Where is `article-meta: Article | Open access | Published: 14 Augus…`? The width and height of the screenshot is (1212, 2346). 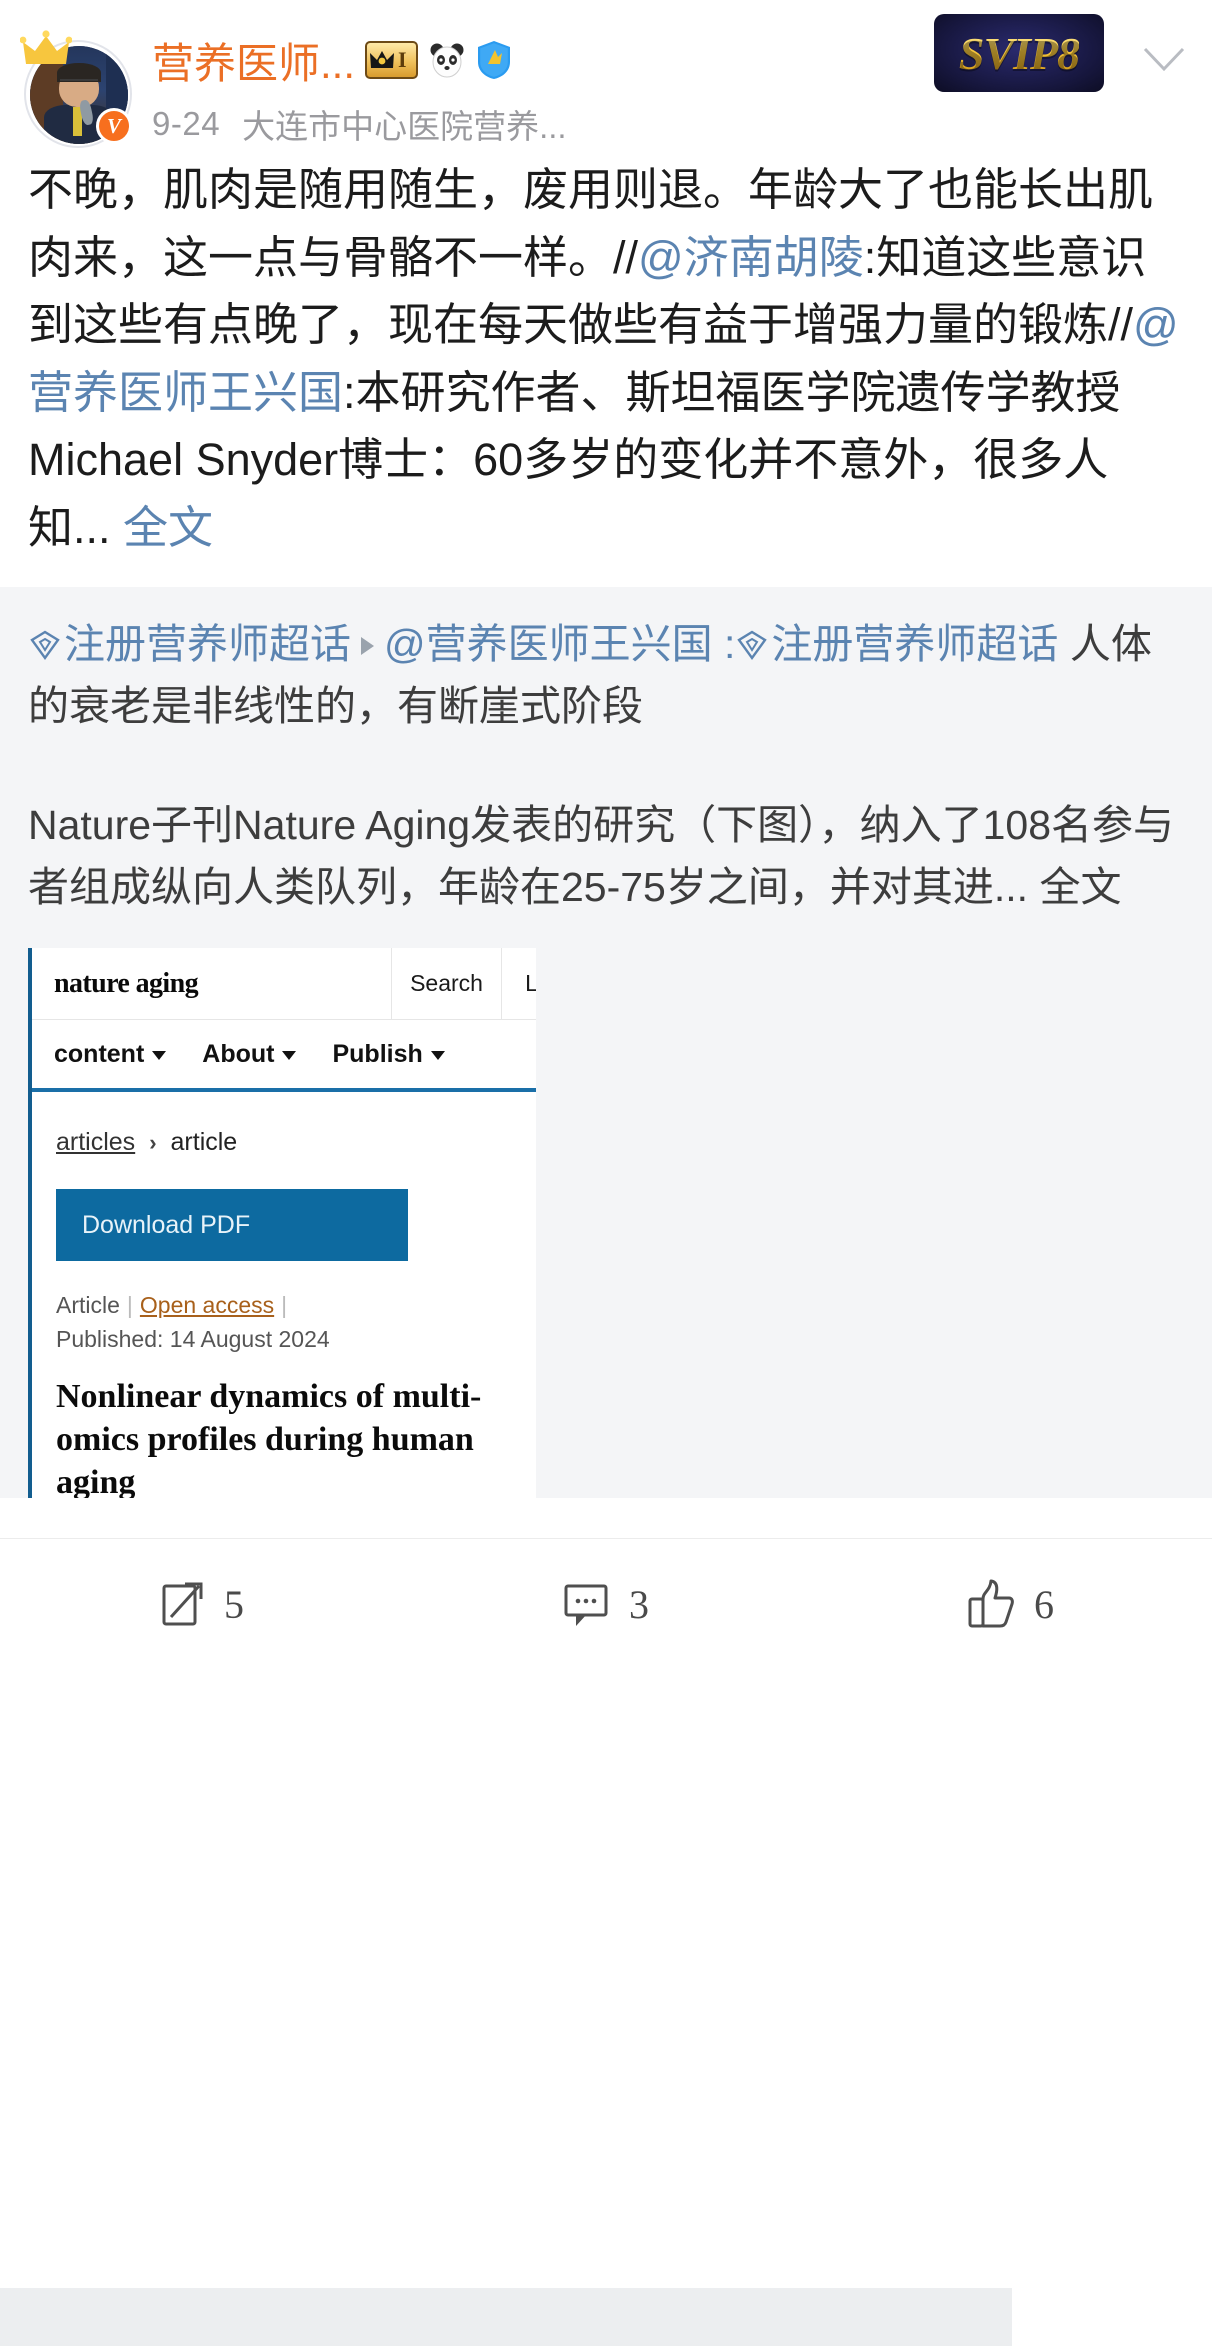
article-meta: Article | Open access | Published: 14 Augus… is located at coordinates (193, 1322).